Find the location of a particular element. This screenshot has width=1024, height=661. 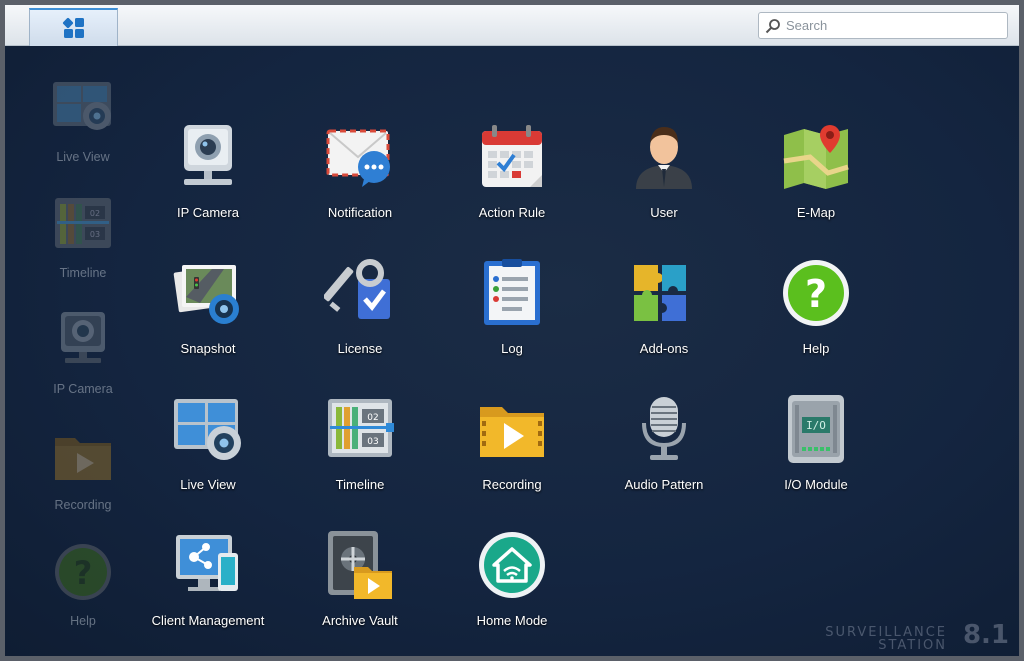

app-label: User is located at coordinates (664, 212).